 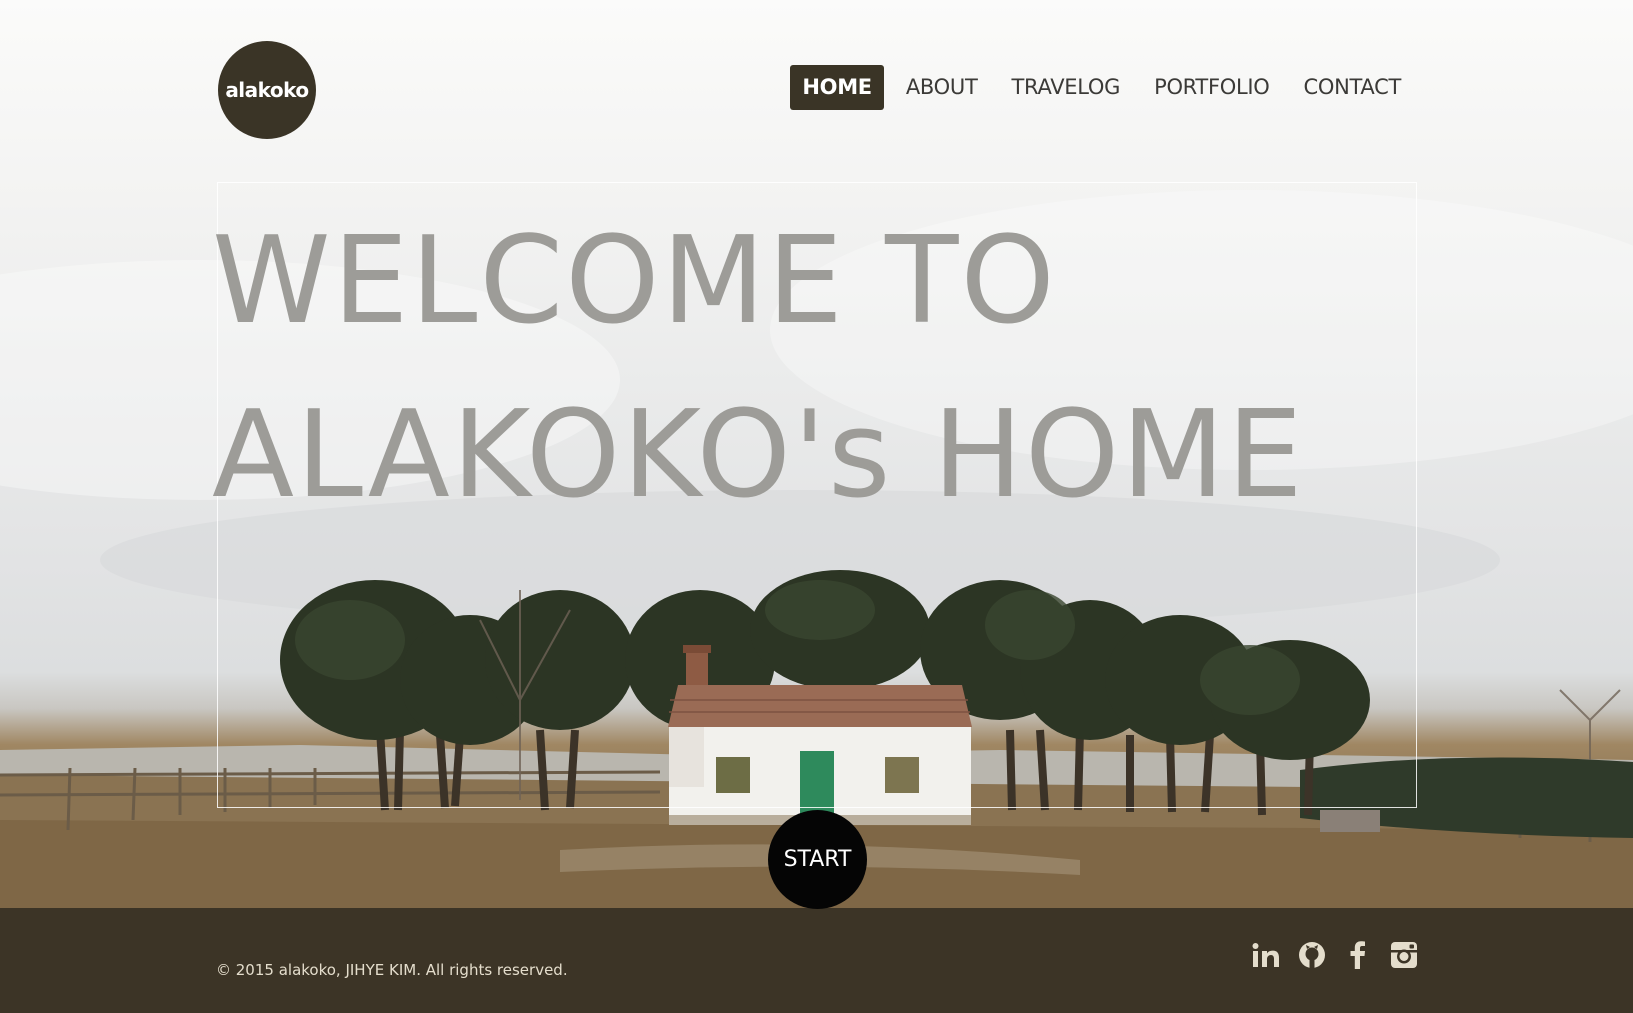 I want to click on headline-line-2: ALAKOKO's HOME, so click(x=758, y=455).